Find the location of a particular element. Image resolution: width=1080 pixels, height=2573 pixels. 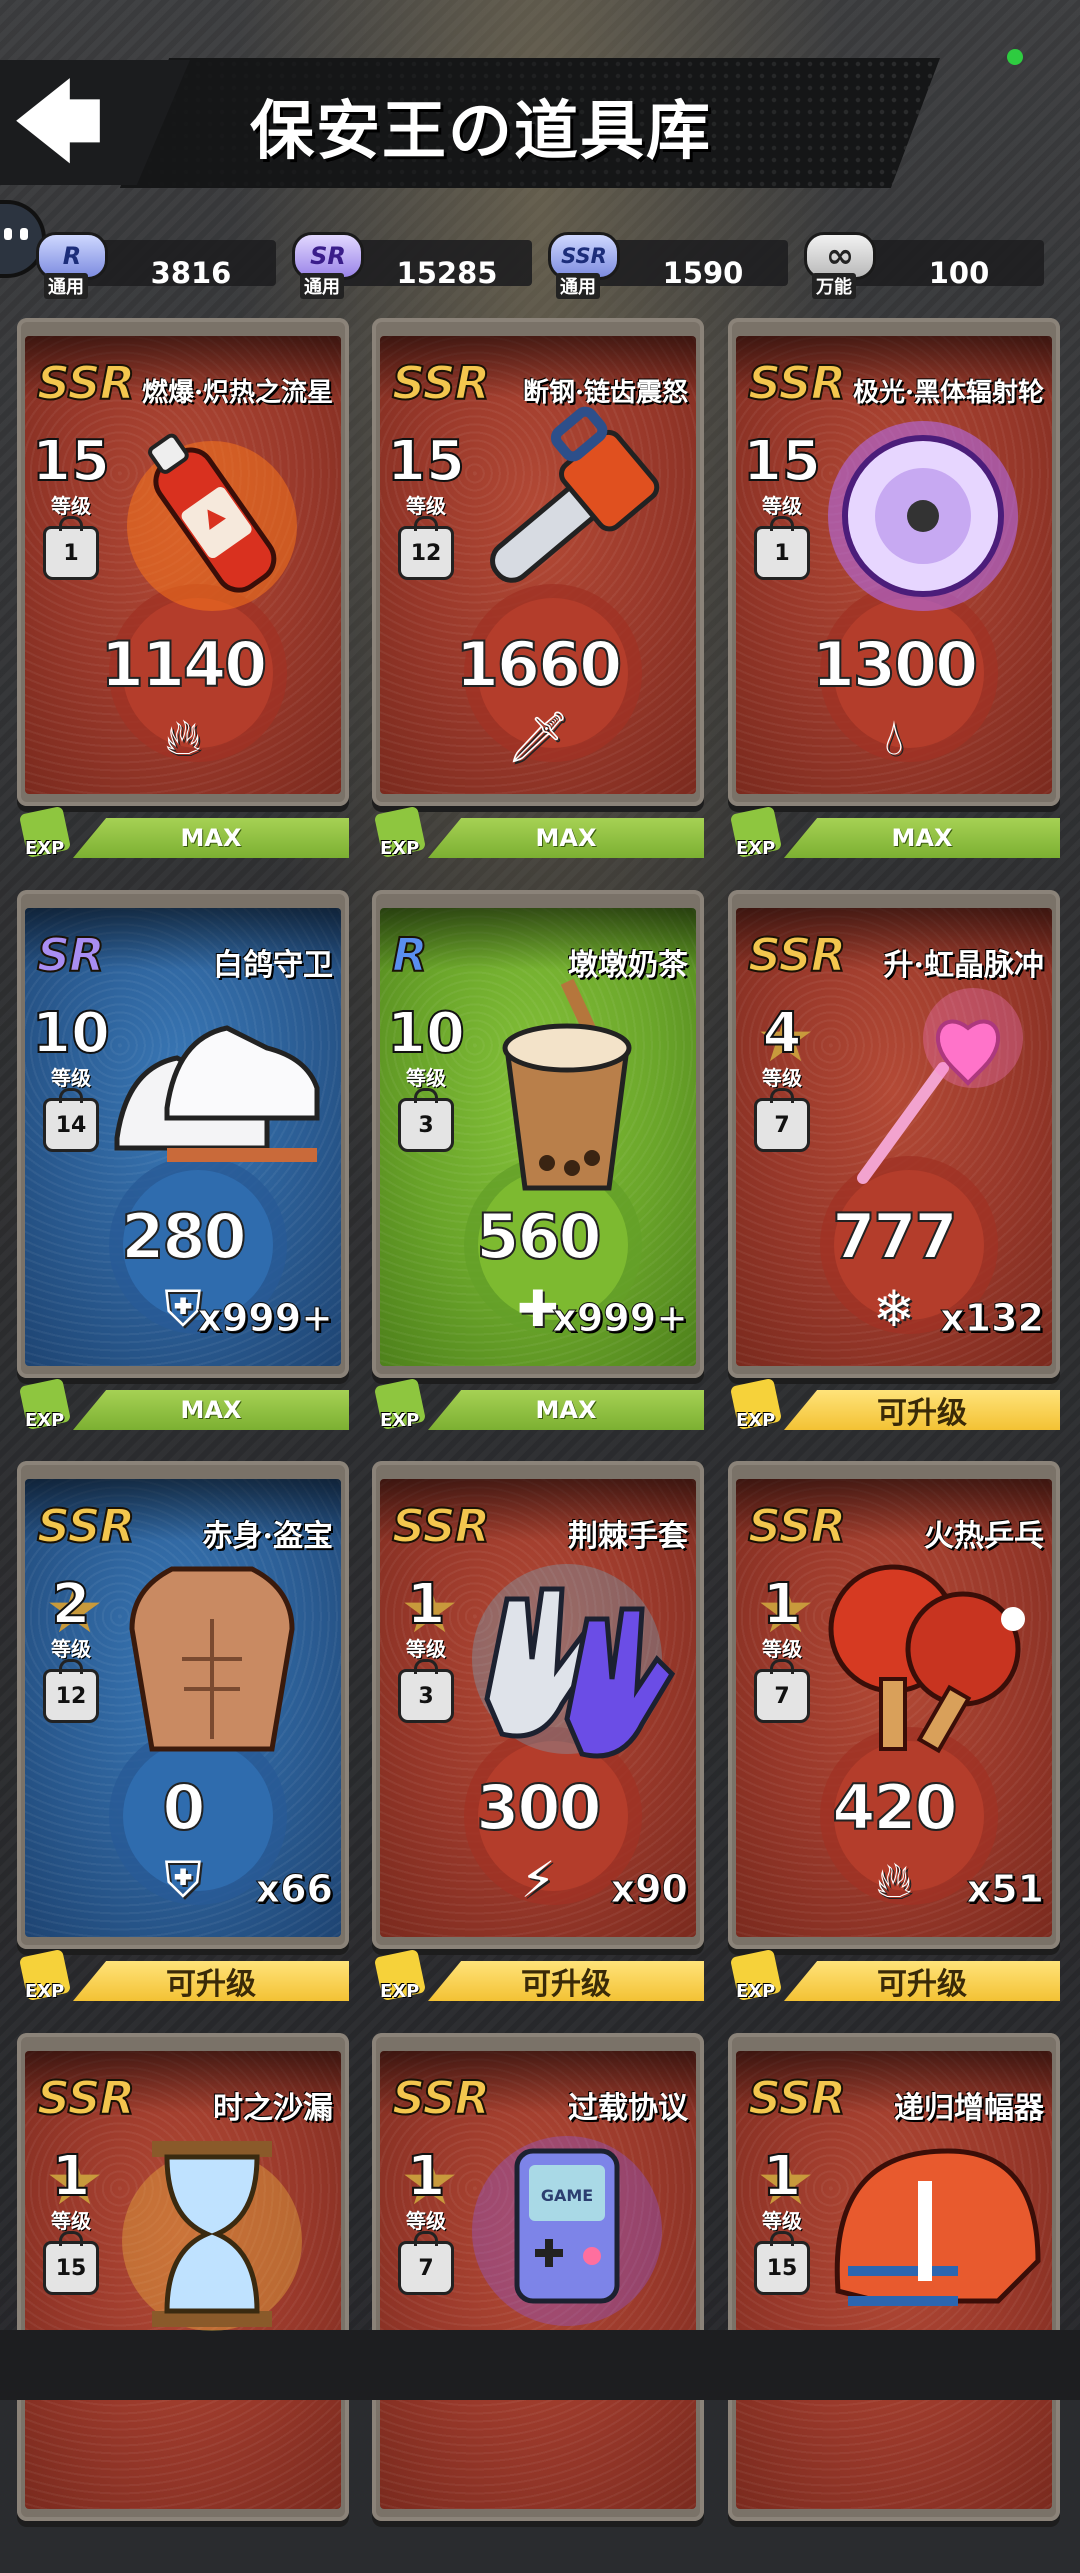

item-name: 断钢·链齿震怒 is located at coordinates (605, 393).